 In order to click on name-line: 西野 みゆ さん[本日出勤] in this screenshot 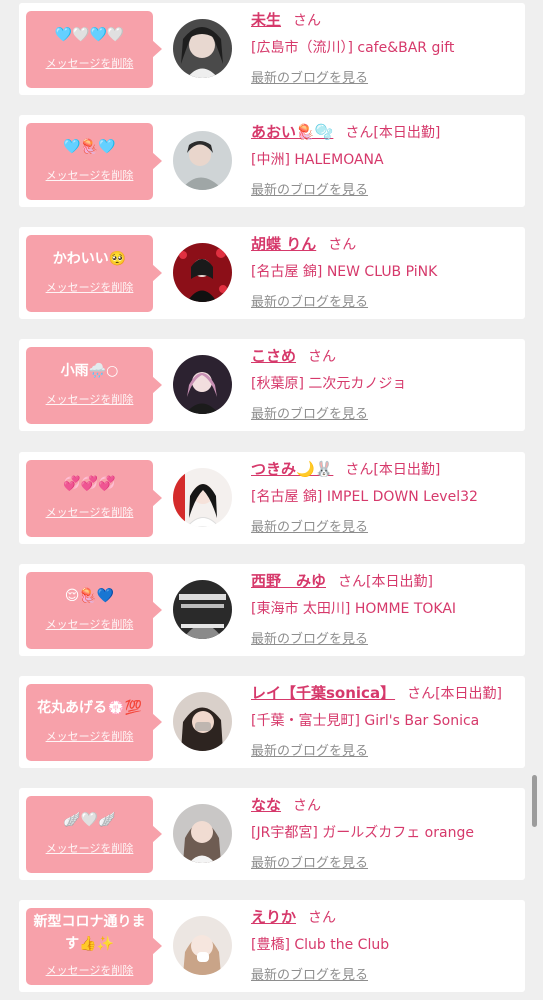, I will do `click(342, 581)`.